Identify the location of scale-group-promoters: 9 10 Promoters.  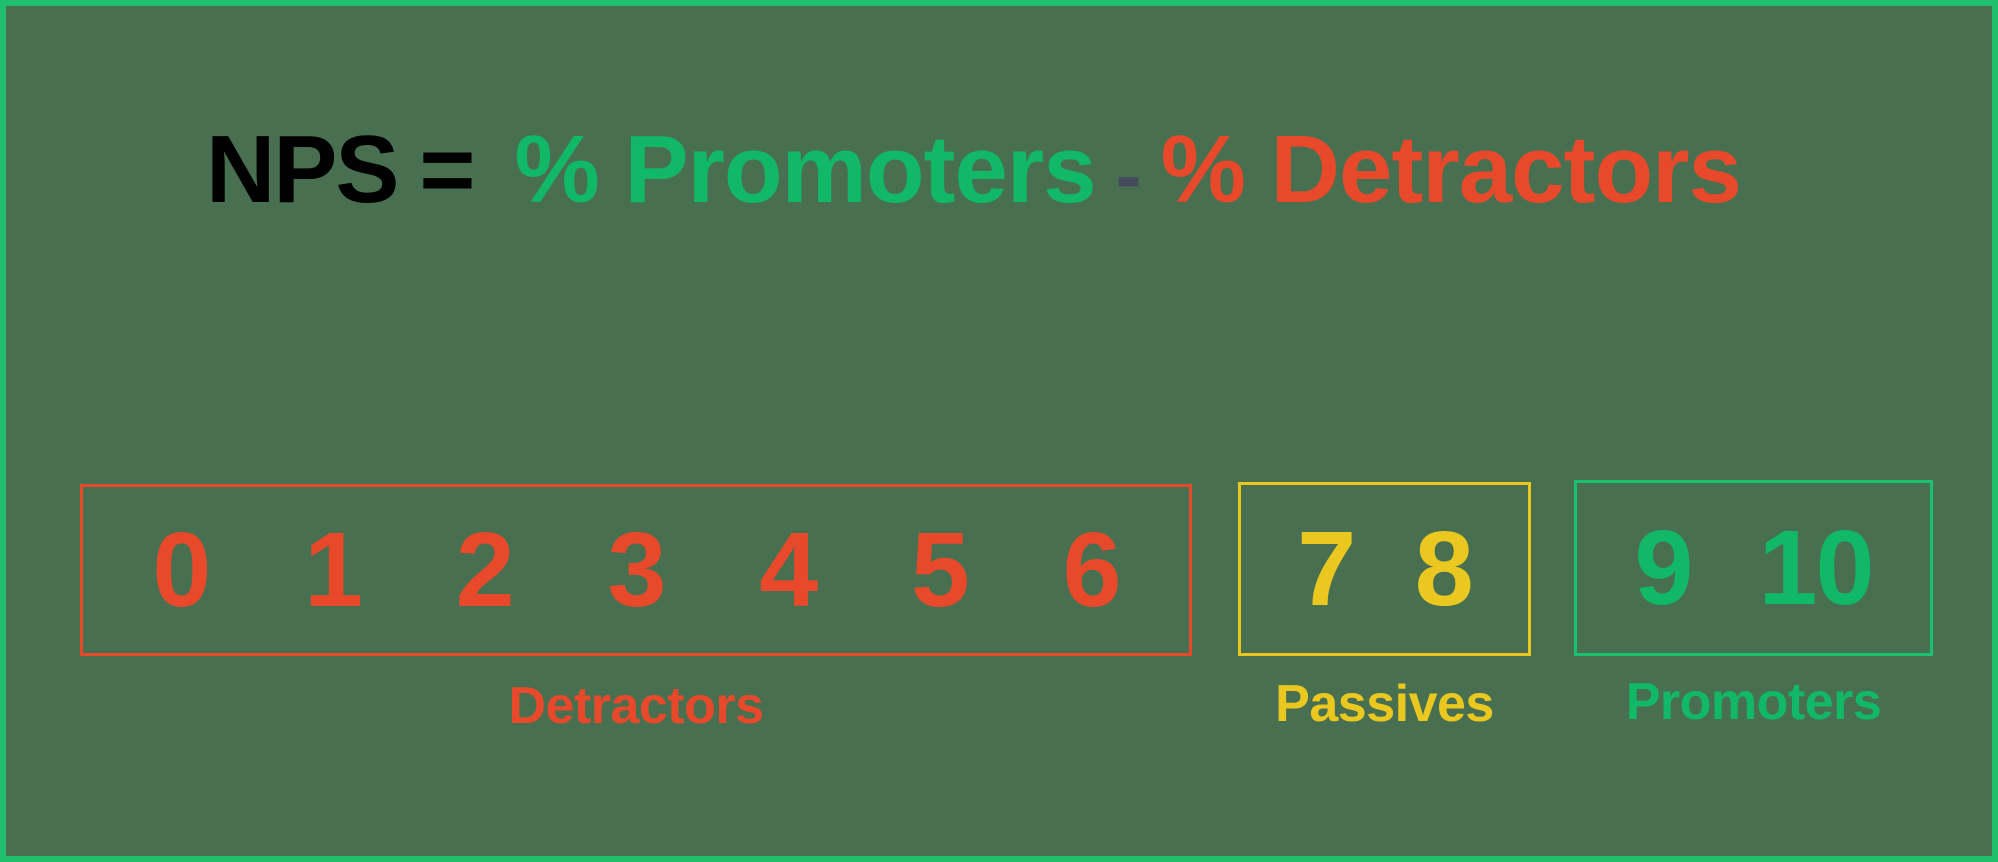
(1753, 604).